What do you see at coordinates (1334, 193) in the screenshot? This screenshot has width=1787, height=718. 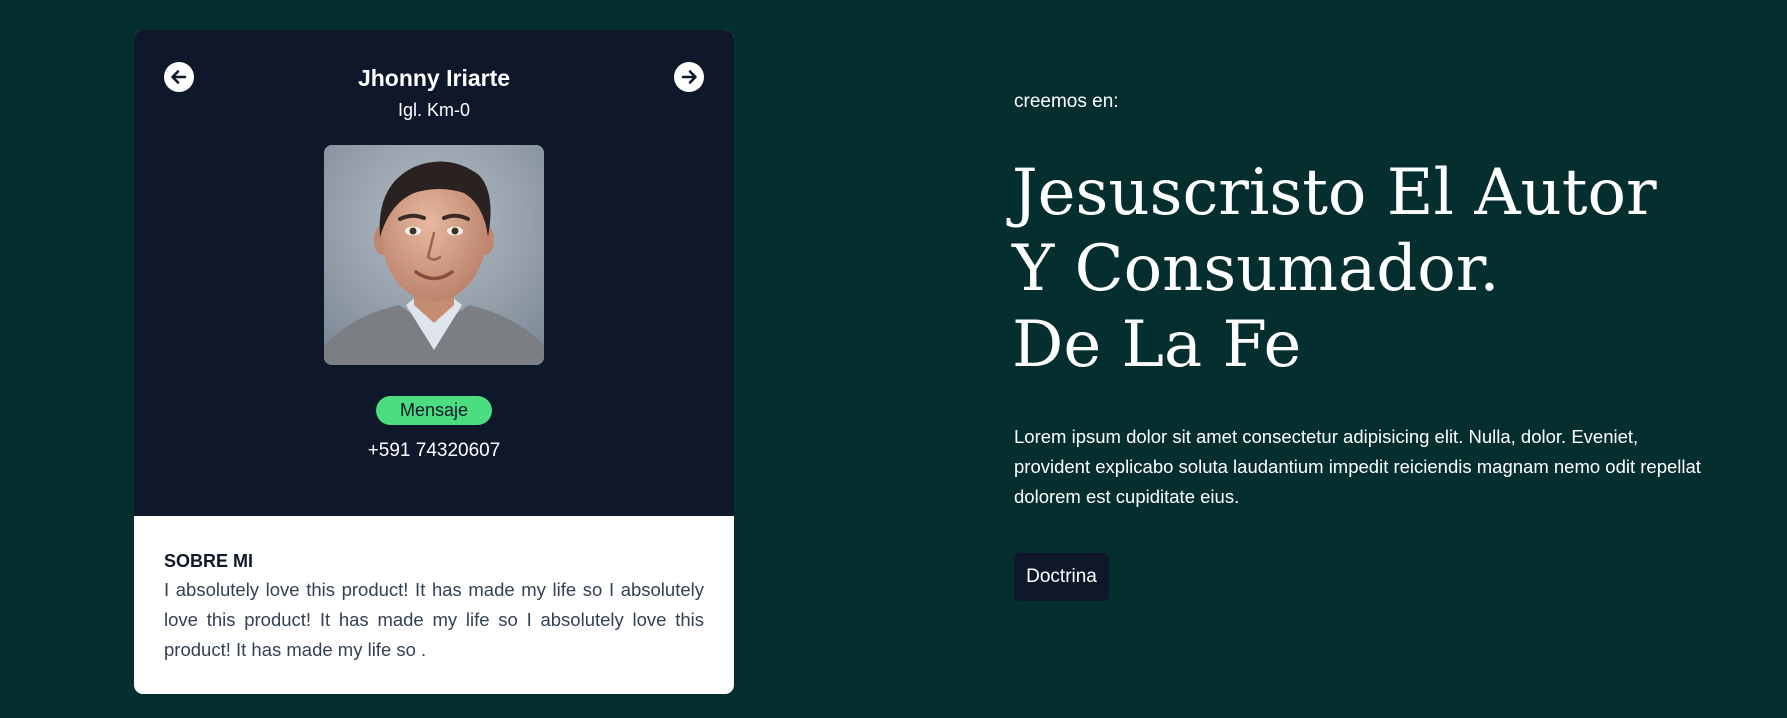 I see `hero-title-line: Jesuscristo El Autor` at bounding box center [1334, 193].